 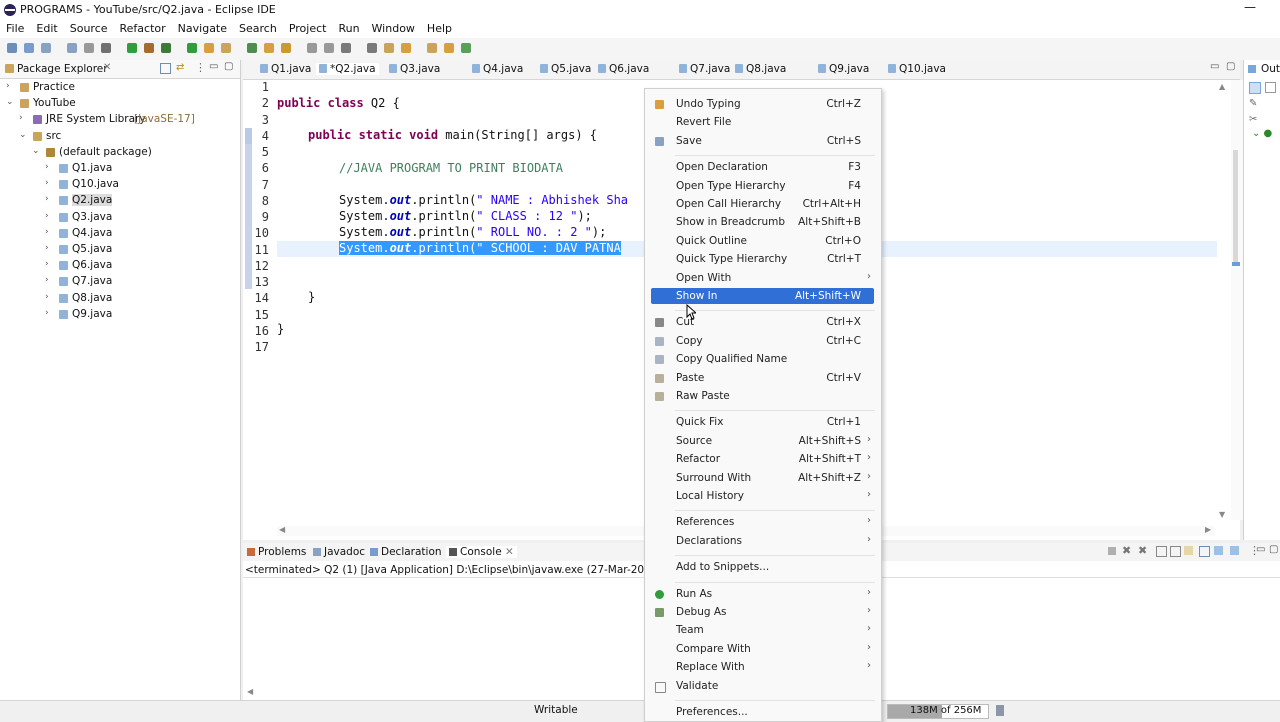 I want to click on search-icon, so click(x=252, y=48).